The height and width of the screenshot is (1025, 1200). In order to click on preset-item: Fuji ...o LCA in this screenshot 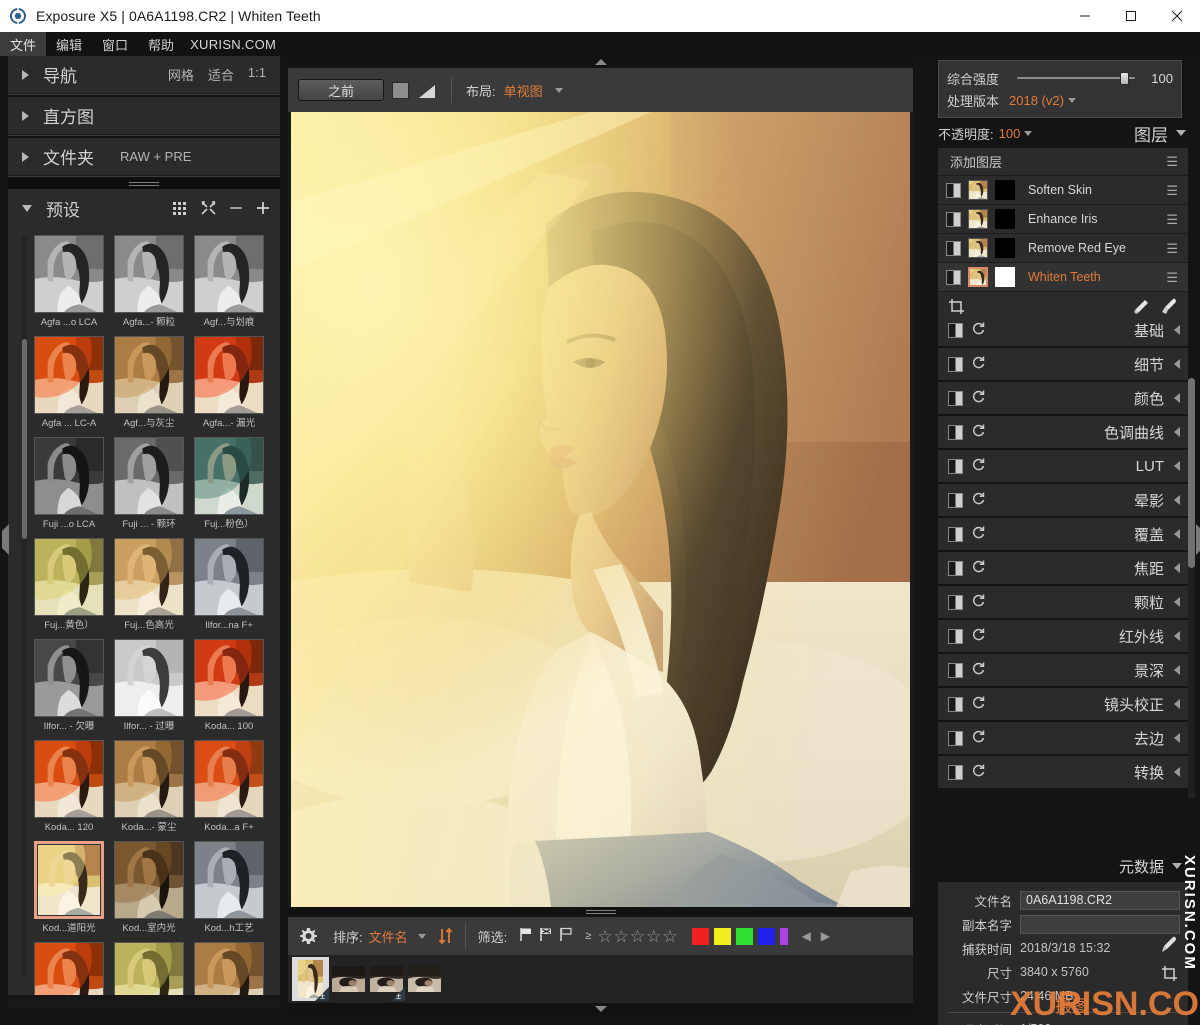, I will do `click(69, 484)`.